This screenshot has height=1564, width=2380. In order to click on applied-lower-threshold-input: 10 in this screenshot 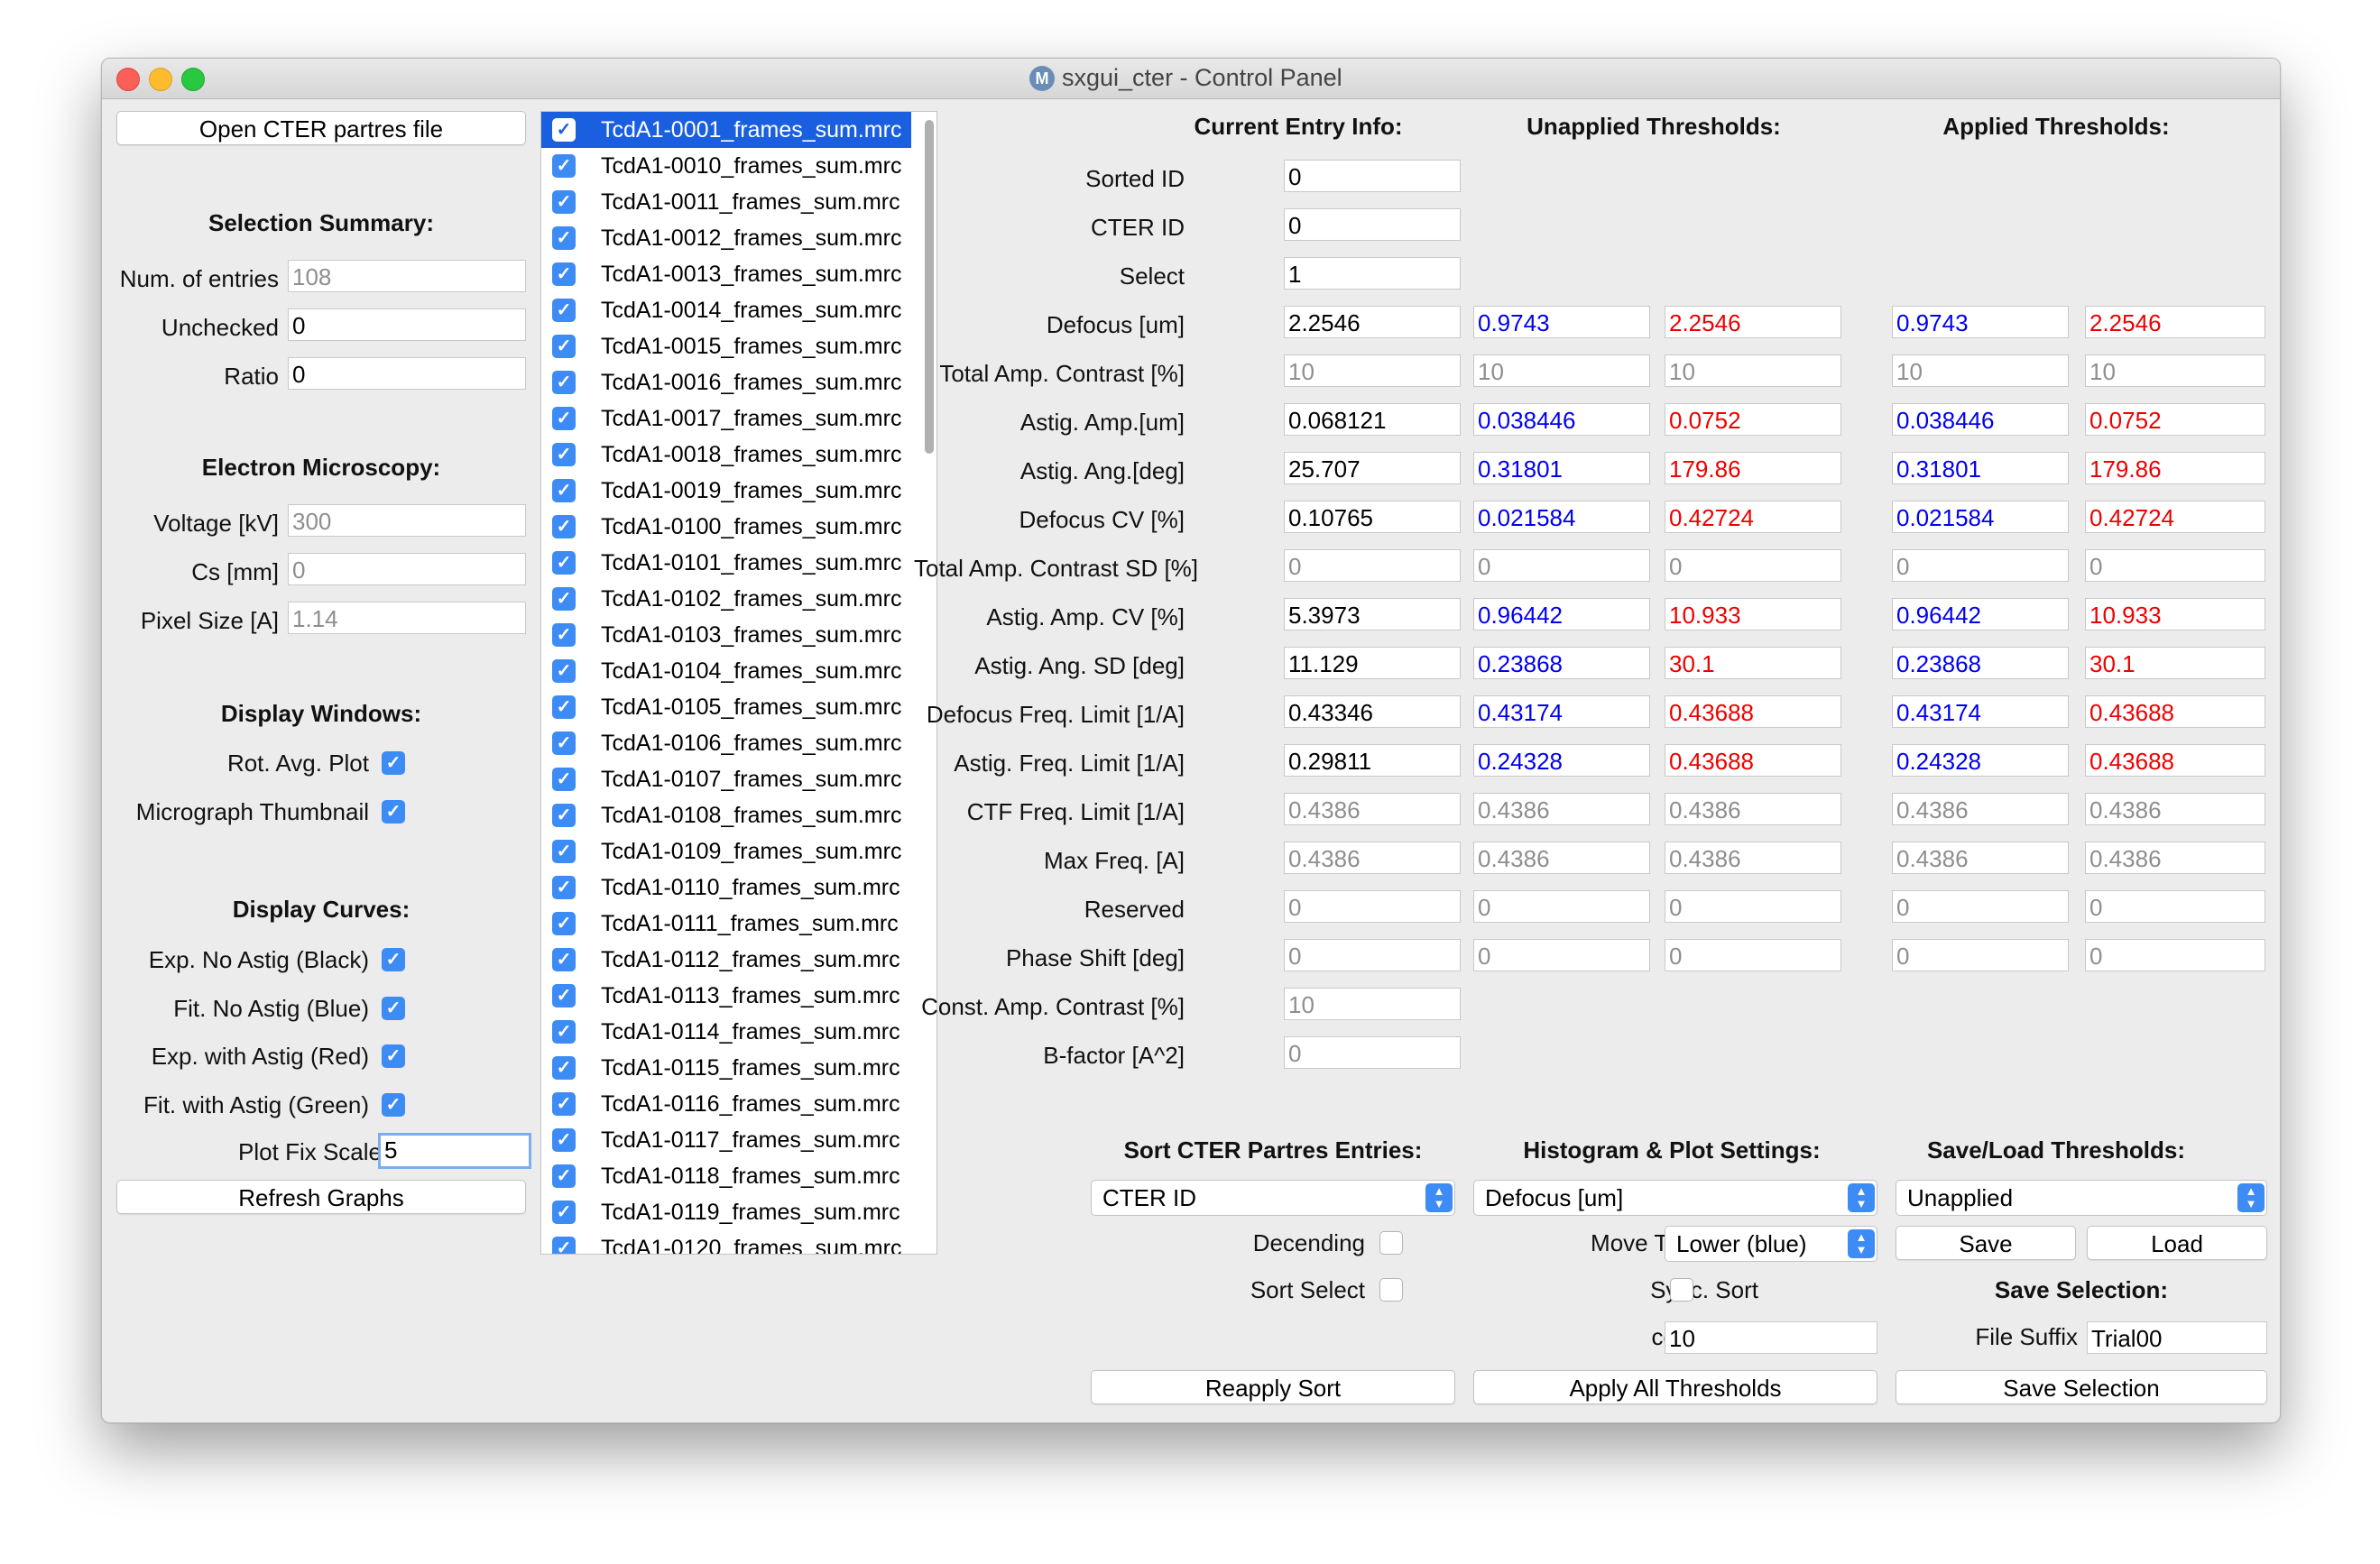, I will do `click(1980, 371)`.